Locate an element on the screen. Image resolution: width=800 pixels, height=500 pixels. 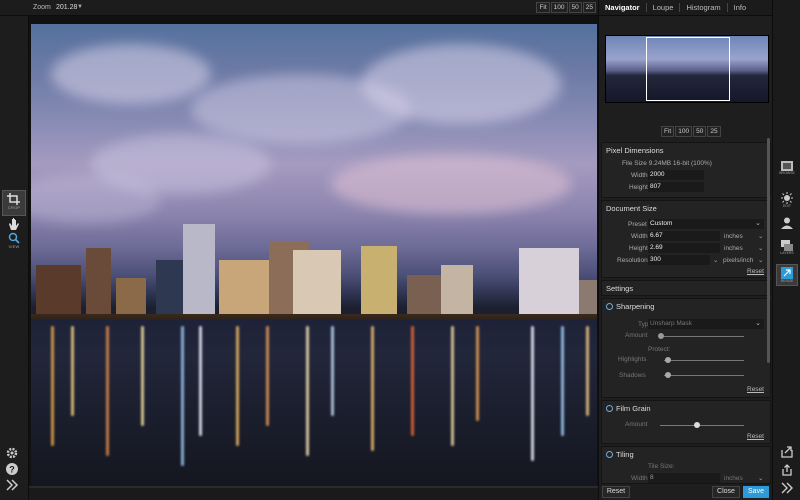
pixel-width-label: Width is located at coordinates (639, 175).